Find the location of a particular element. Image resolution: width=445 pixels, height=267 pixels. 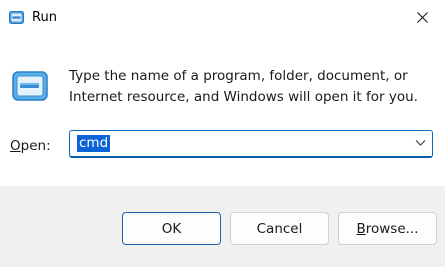

ok-button: OK is located at coordinates (171, 228).